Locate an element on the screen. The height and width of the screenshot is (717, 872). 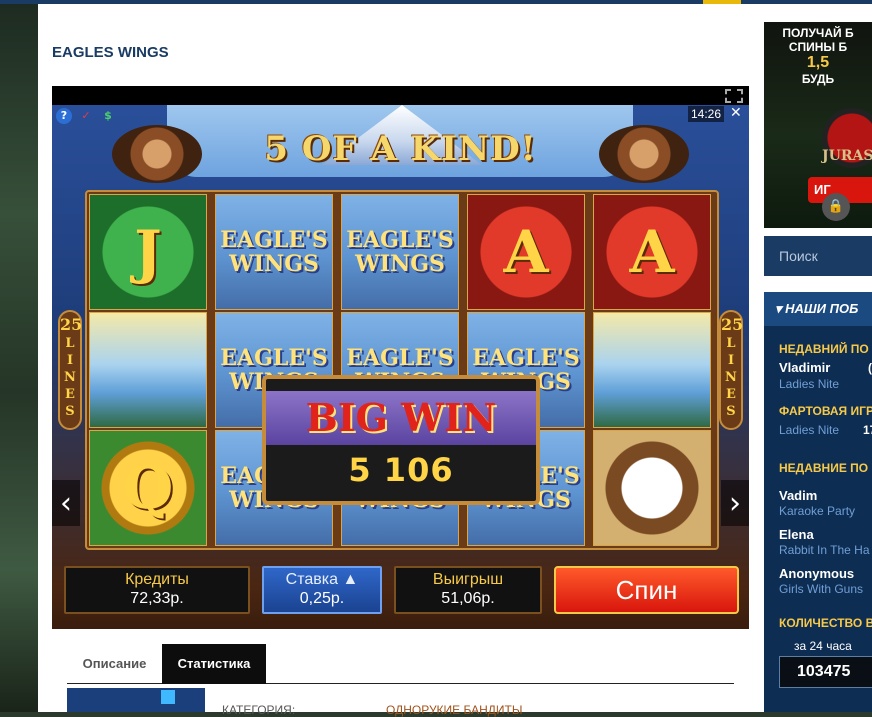
search-input: Поиск is located at coordinates (818, 256).